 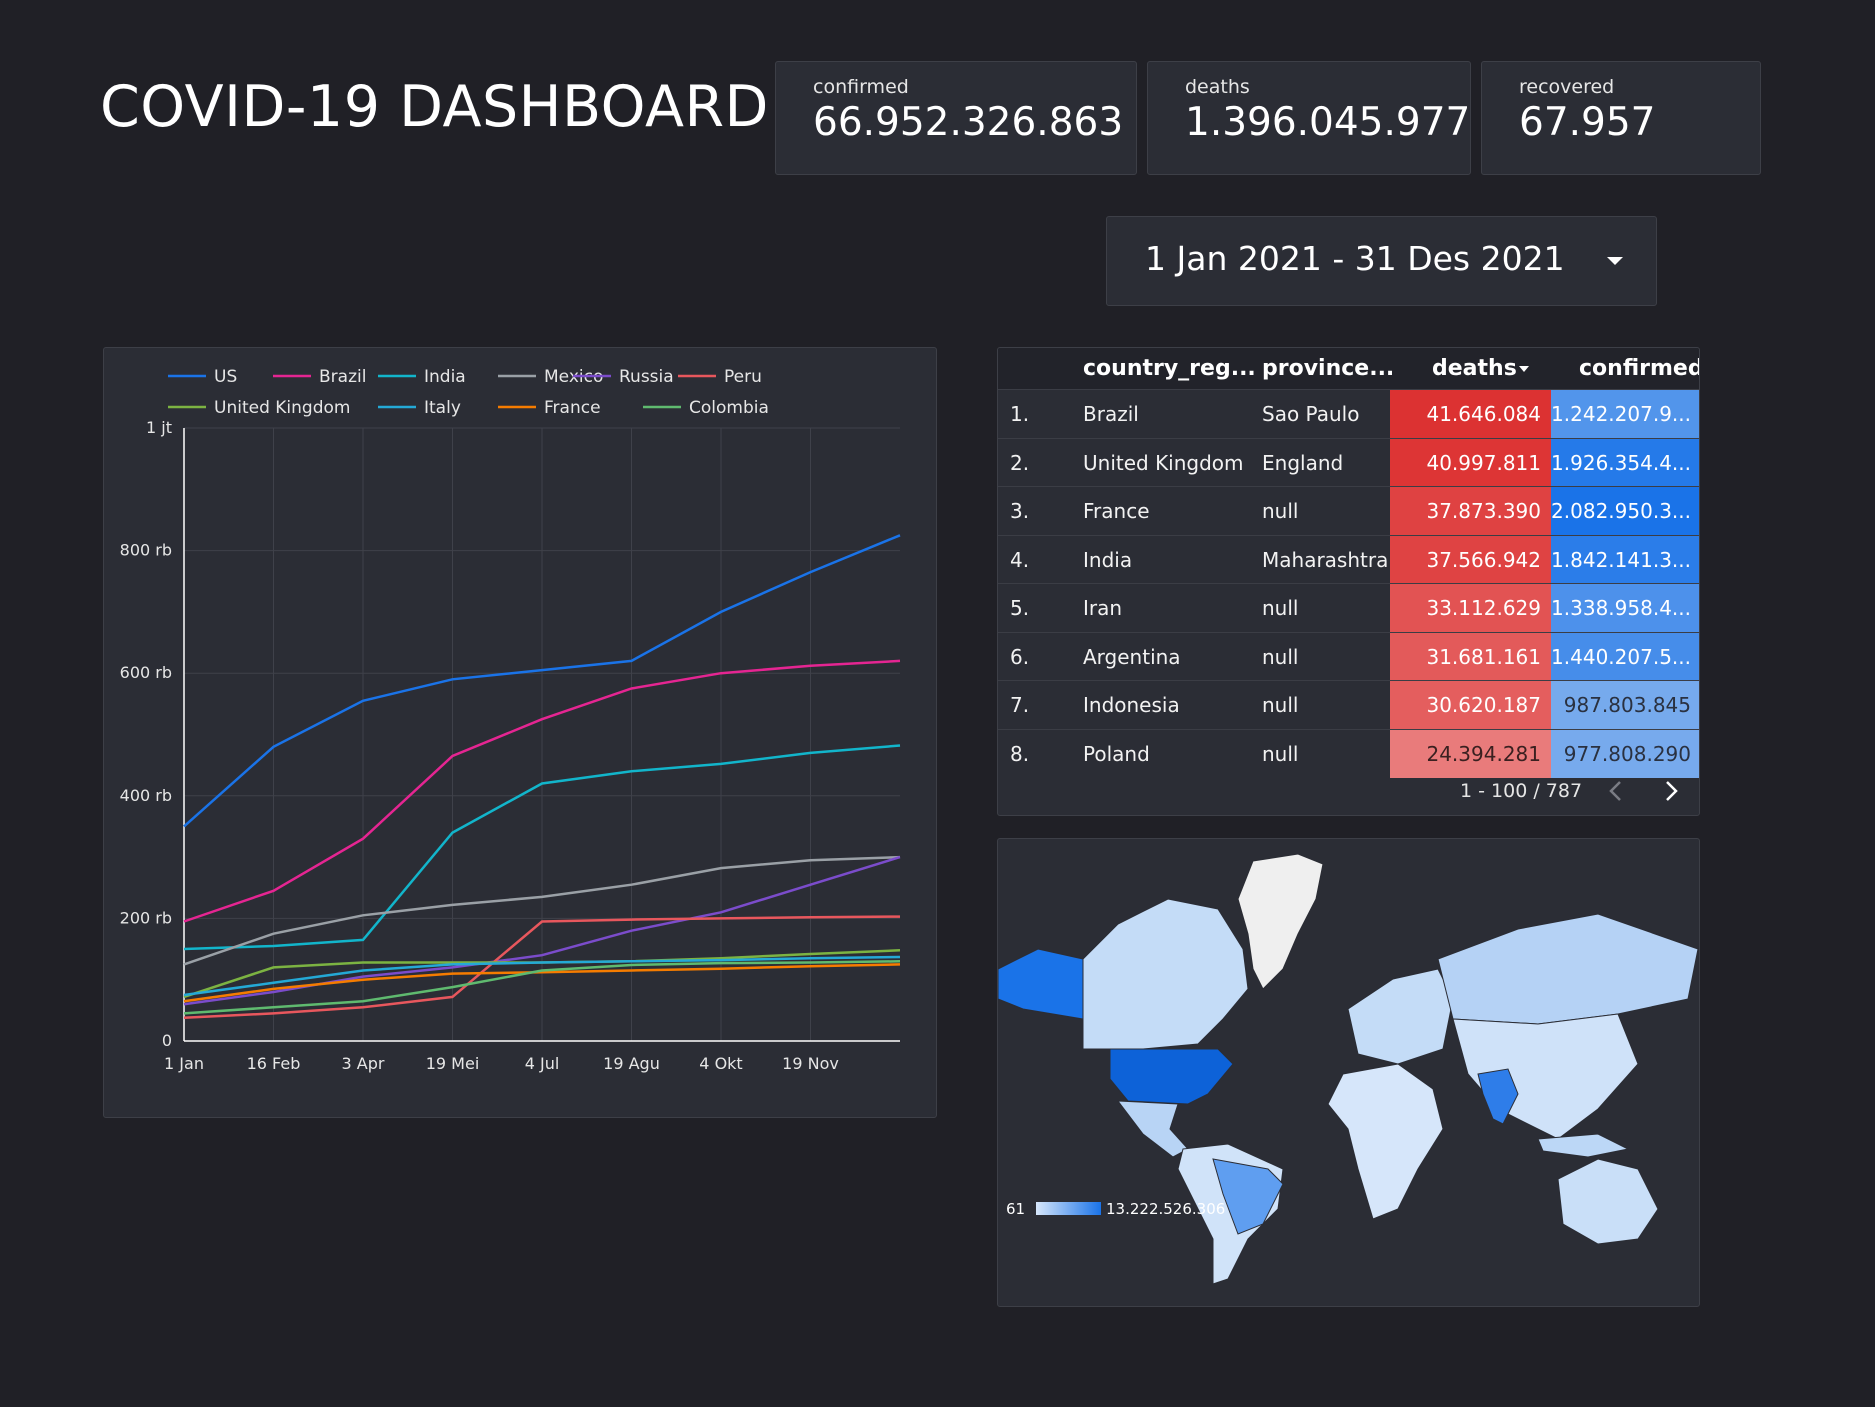 I want to click on y-tick-label: 0, so click(x=167, y=1040).